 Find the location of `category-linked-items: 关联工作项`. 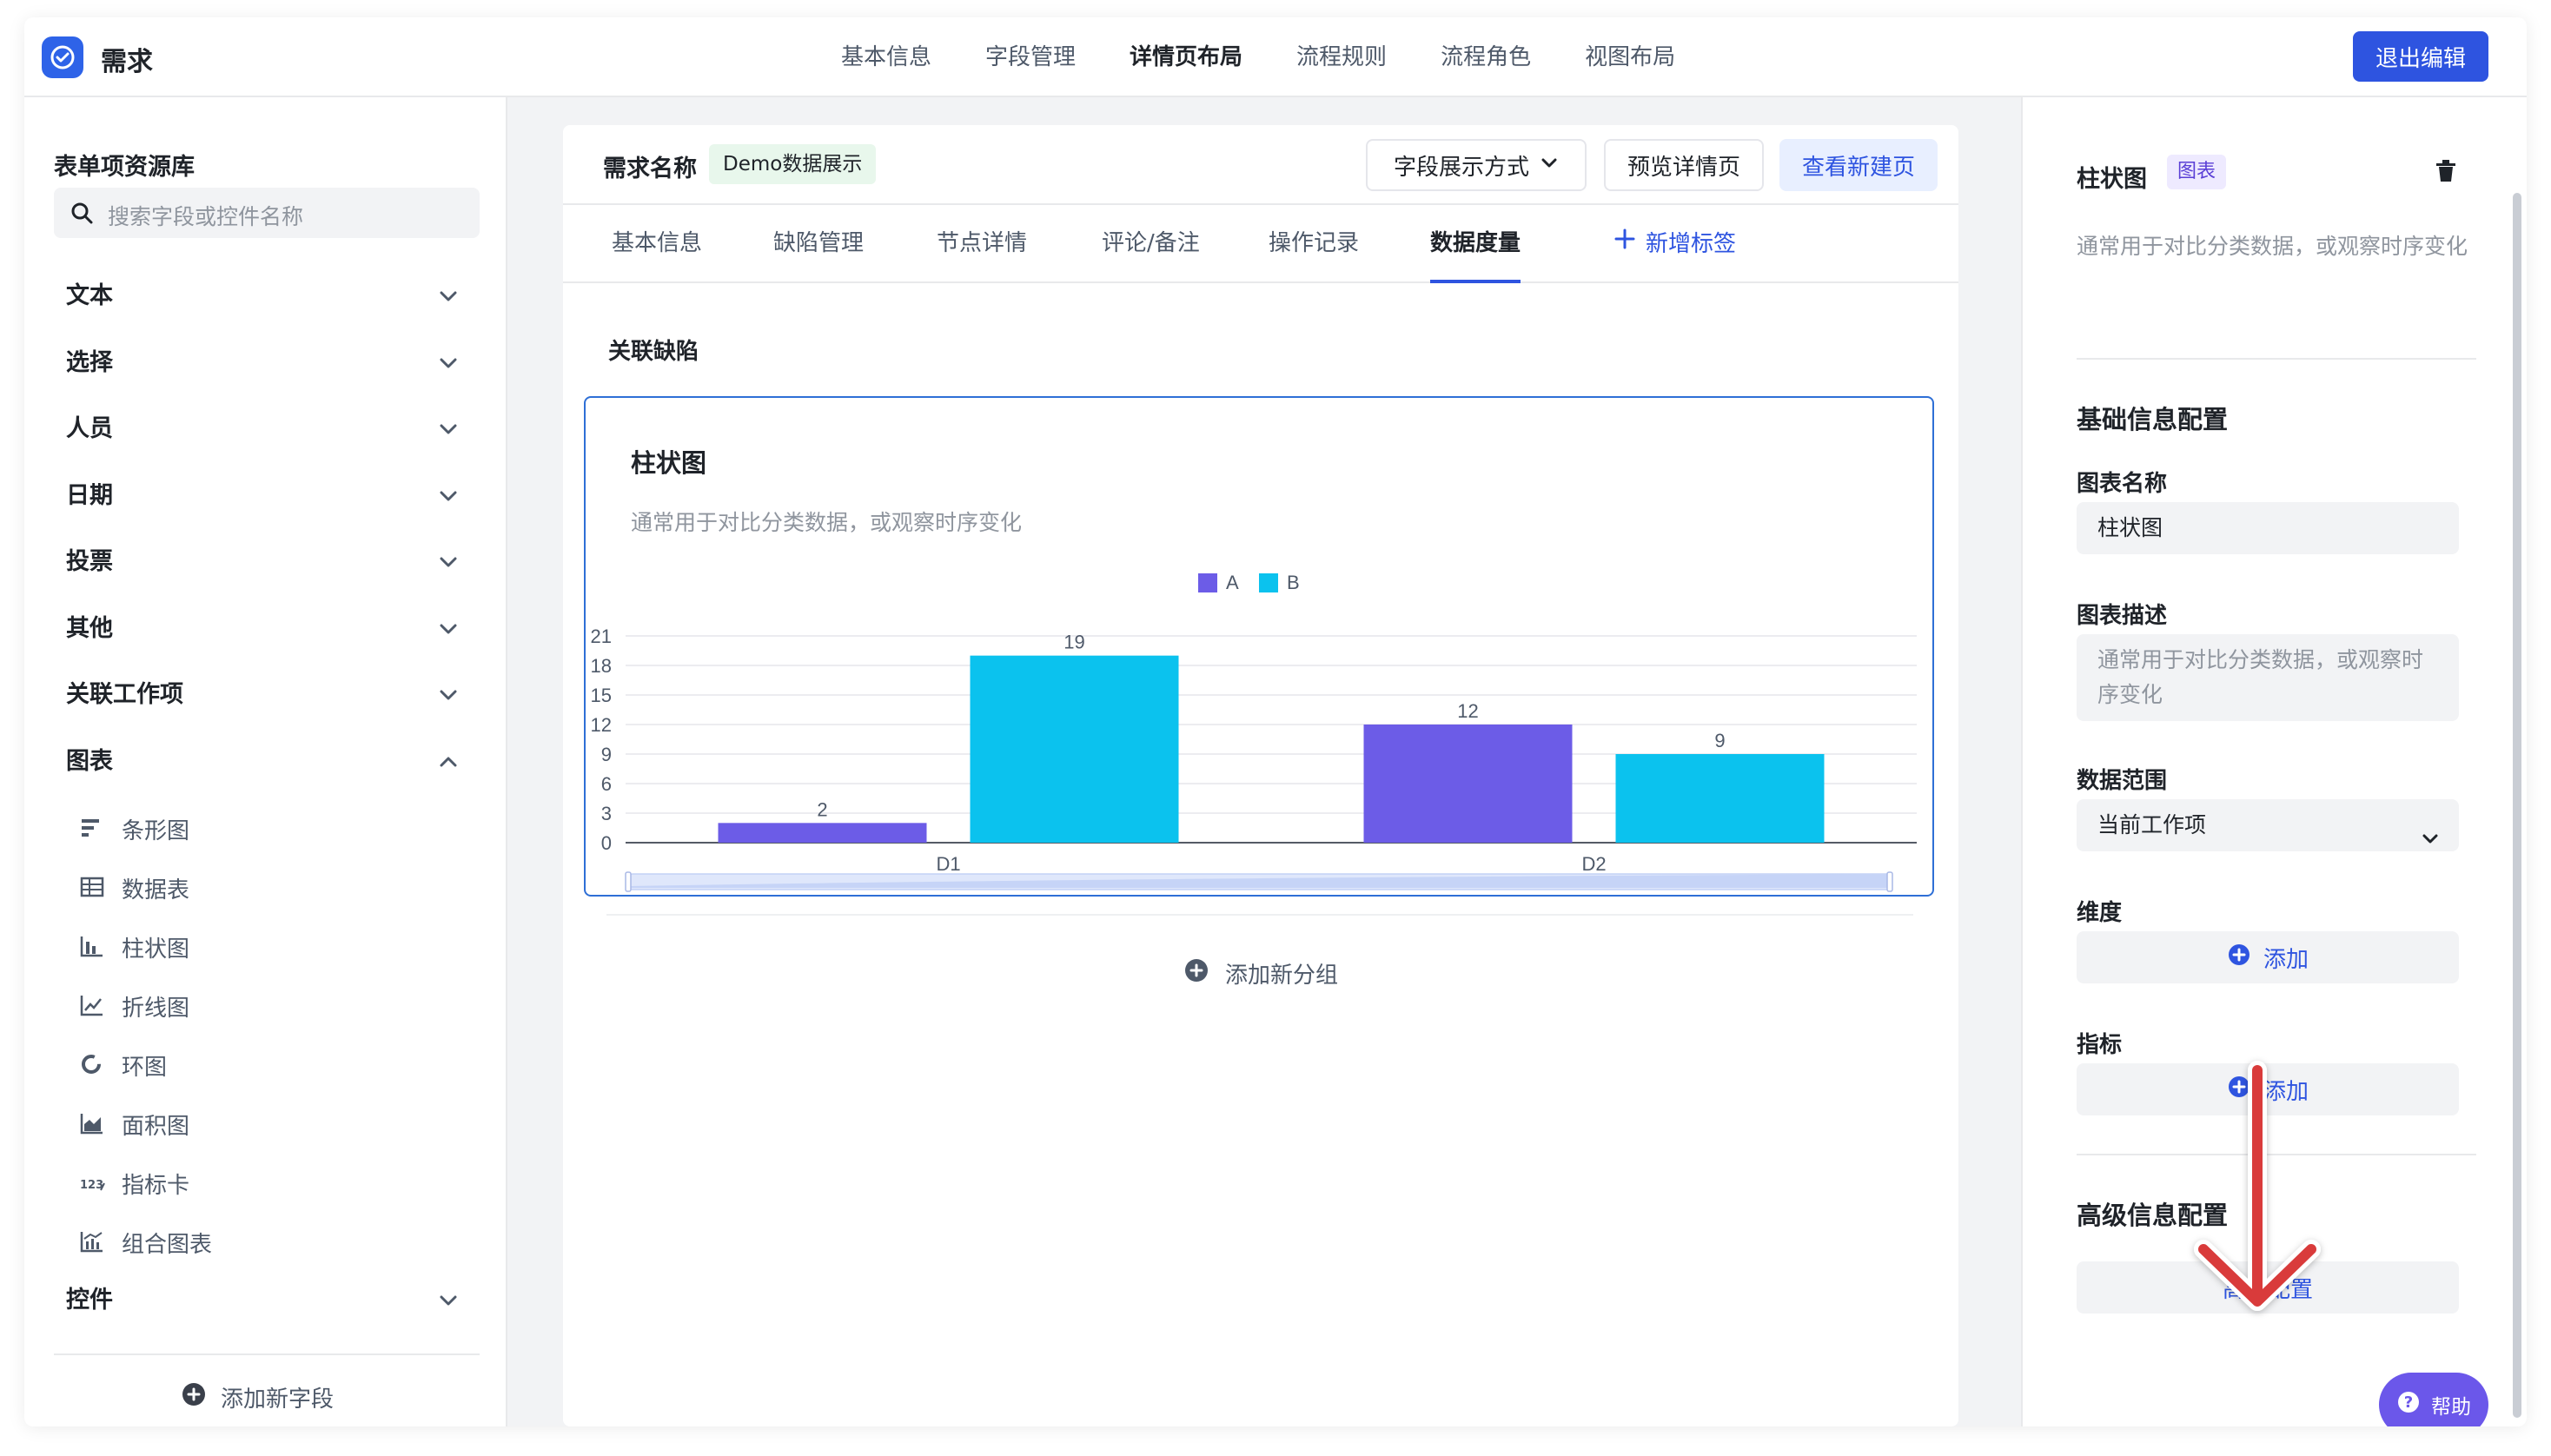

category-linked-items: 关联工作项 is located at coordinates (270, 695).